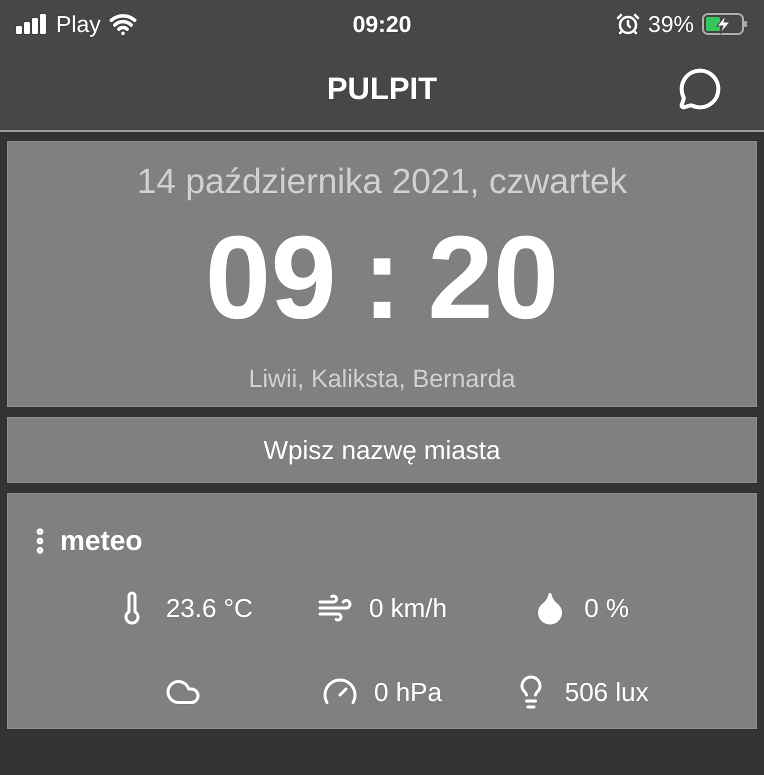  What do you see at coordinates (382, 379) in the screenshot?
I see `name-days-text: Liwii, Kaliksta, Bernarda` at bounding box center [382, 379].